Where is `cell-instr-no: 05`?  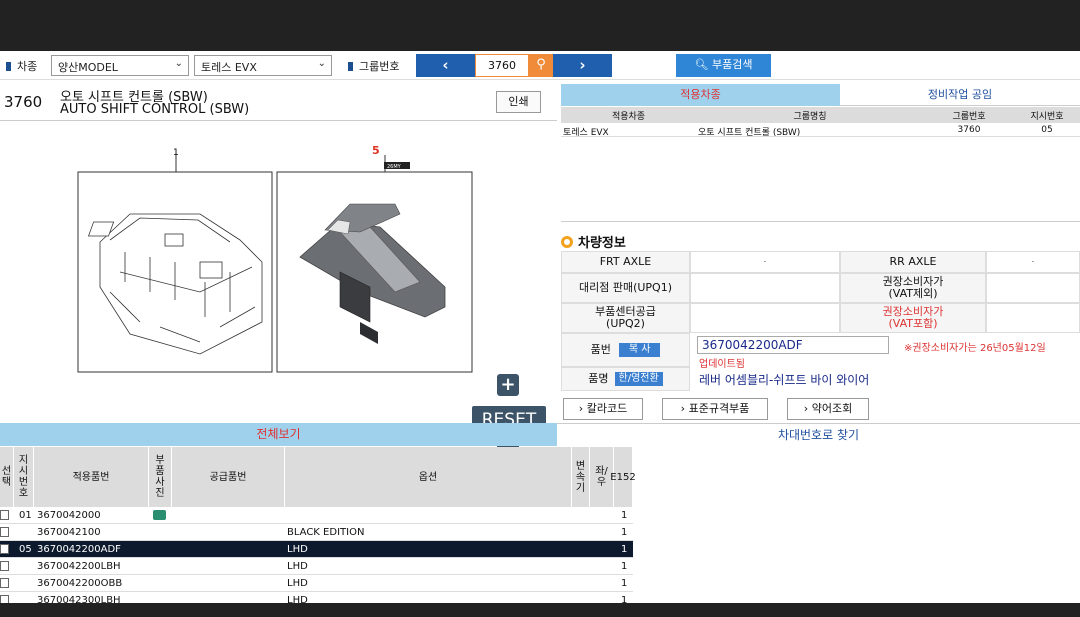
cell-instr-no: 05 is located at coordinates (1047, 130).